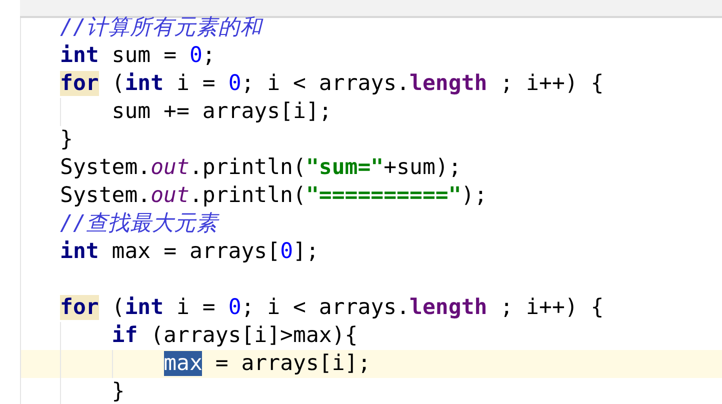 The width and height of the screenshot is (722, 404). What do you see at coordinates (125, 335) in the screenshot?
I see `code-text: if` at bounding box center [125, 335].